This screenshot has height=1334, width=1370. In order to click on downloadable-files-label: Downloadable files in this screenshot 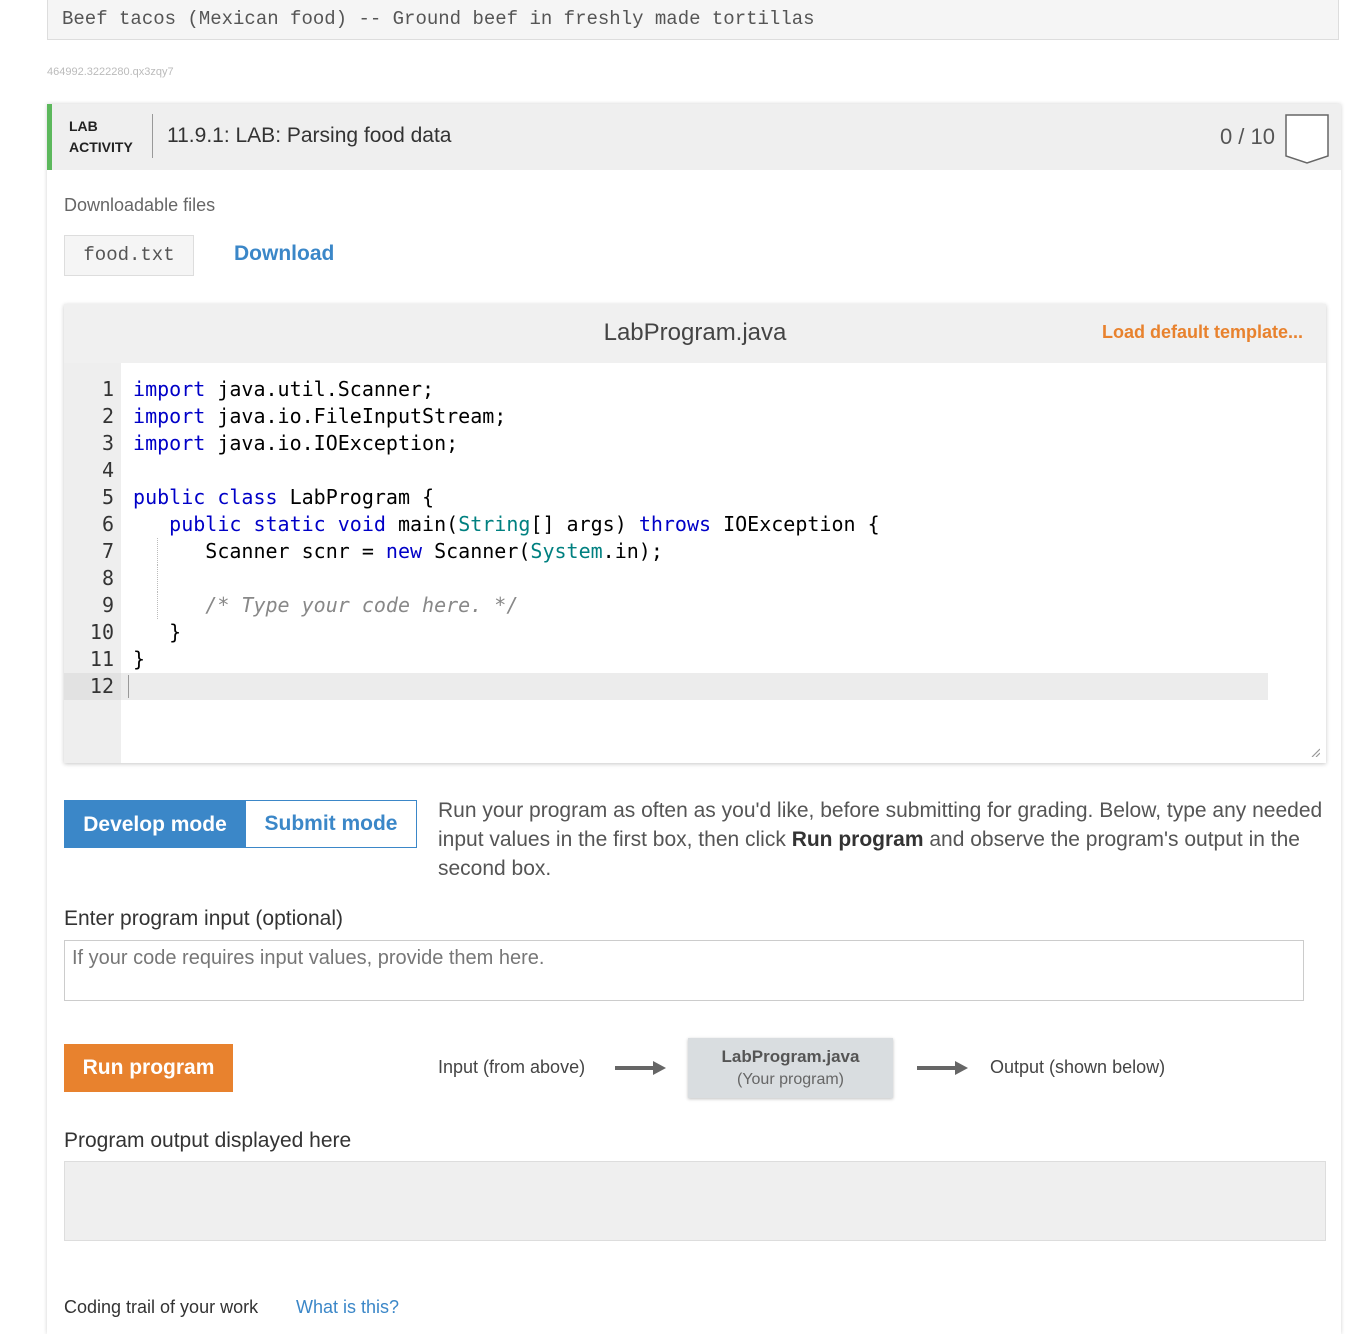, I will do `click(140, 205)`.